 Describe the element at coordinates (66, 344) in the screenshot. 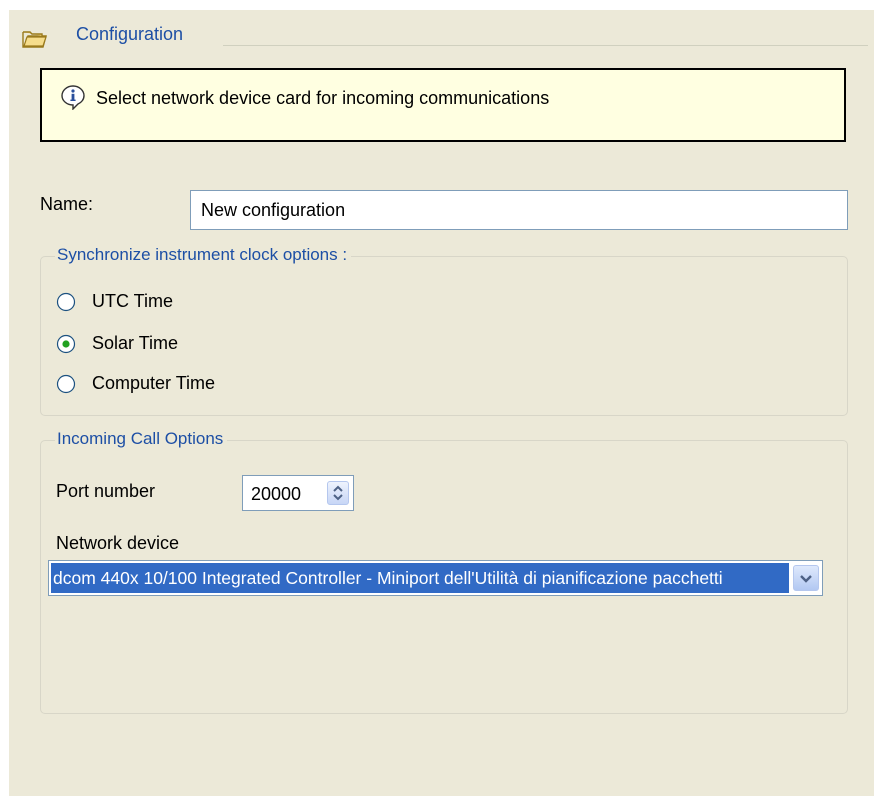

I see `radio-button-checked-icon` at that location.